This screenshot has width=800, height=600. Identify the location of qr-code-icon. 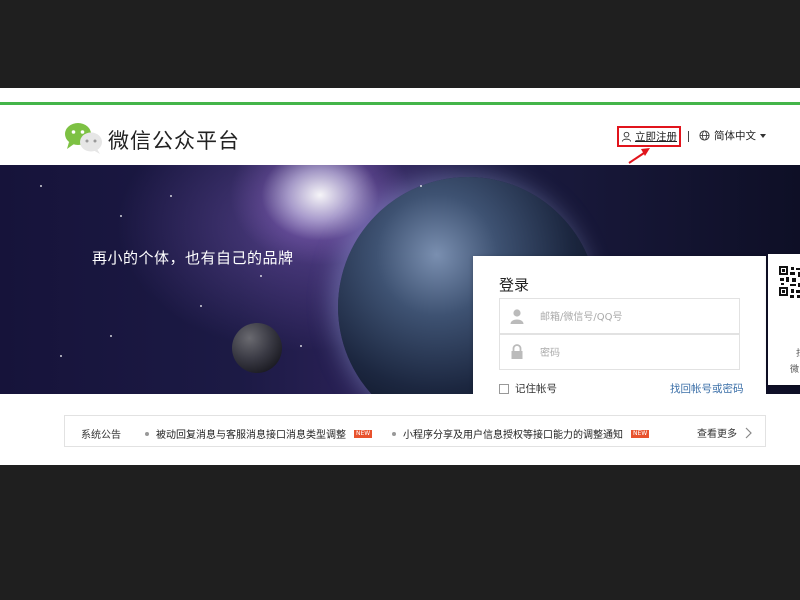
(789, 298).